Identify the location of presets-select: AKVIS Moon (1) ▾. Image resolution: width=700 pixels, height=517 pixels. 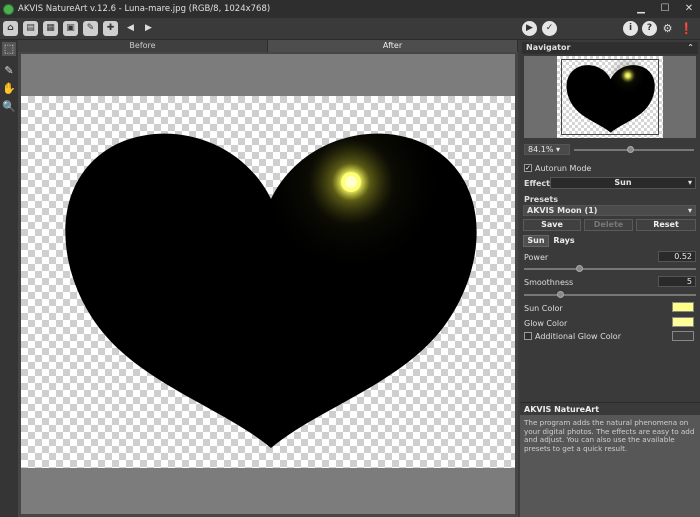
(609, 210).